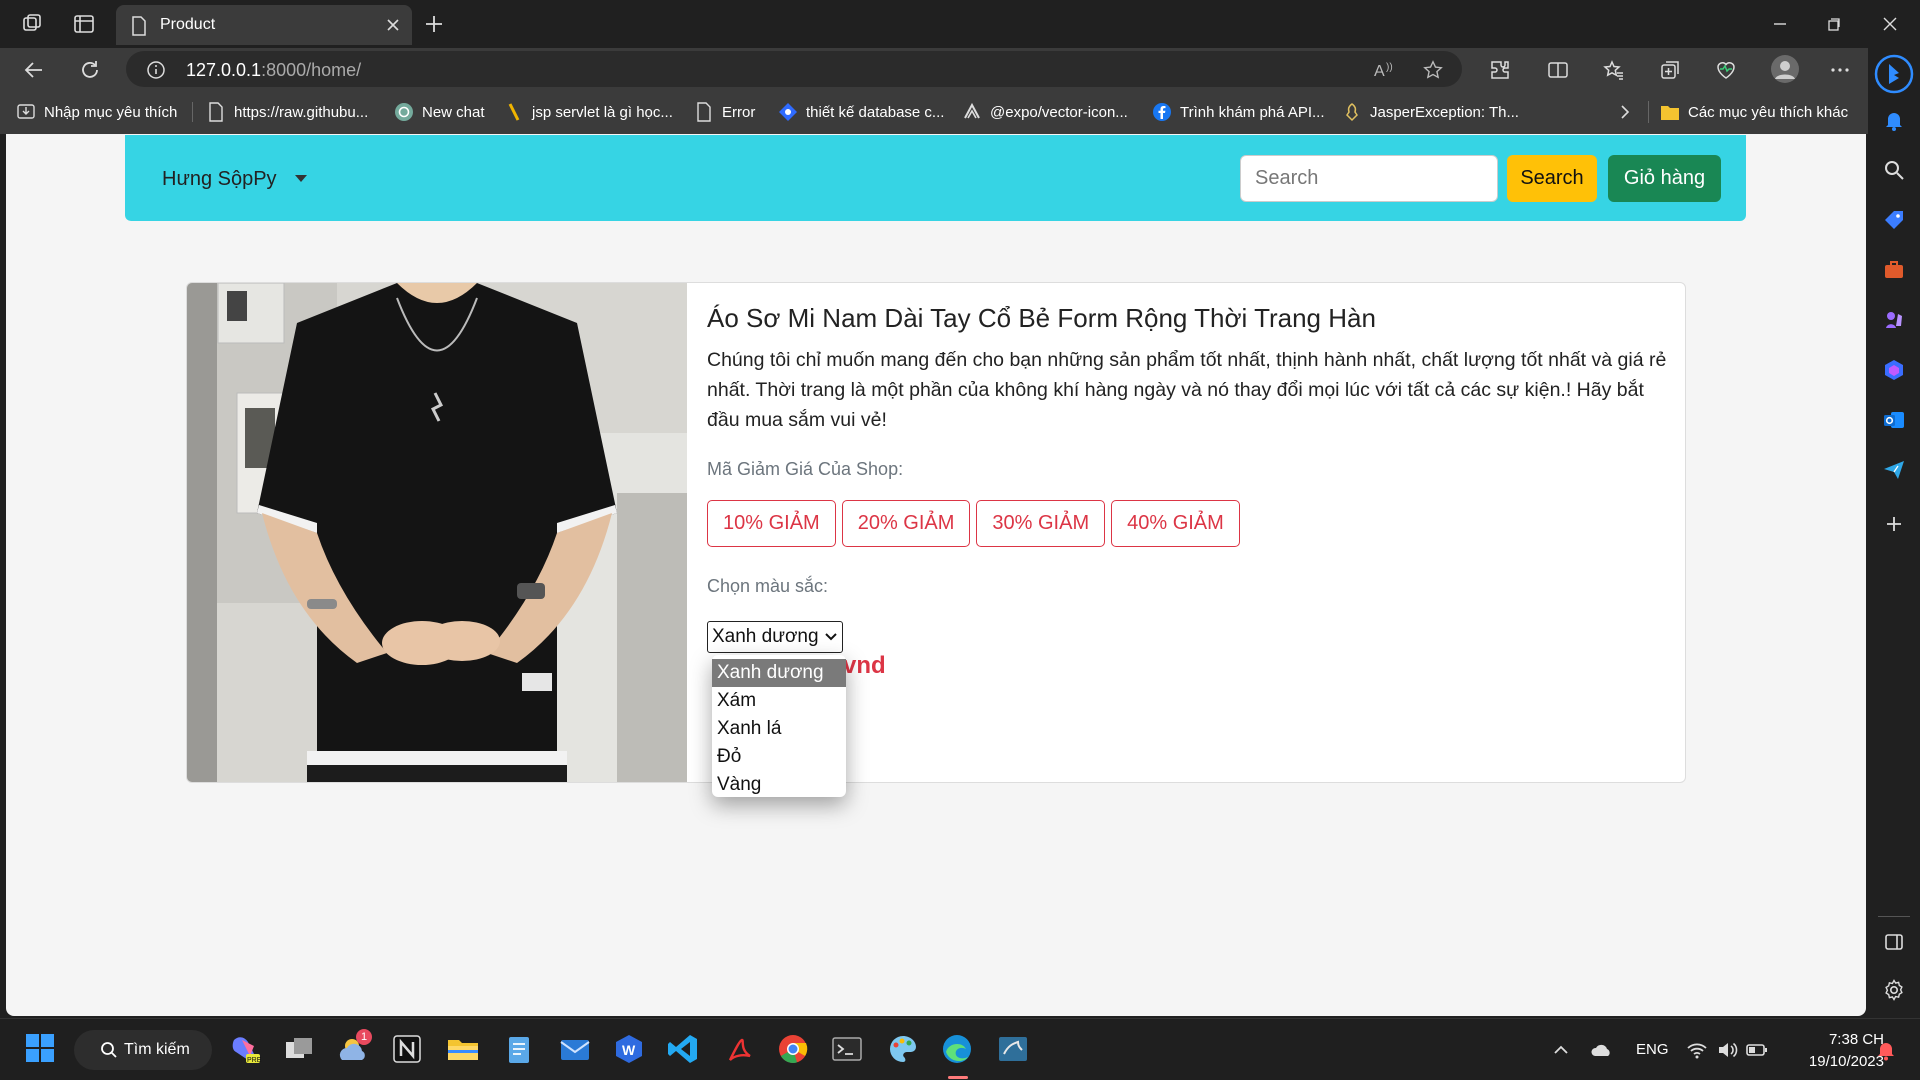 This screenshot has height=1080, width=1920. I want to click on url-host: 127.0.0.1, so click(224, 70).